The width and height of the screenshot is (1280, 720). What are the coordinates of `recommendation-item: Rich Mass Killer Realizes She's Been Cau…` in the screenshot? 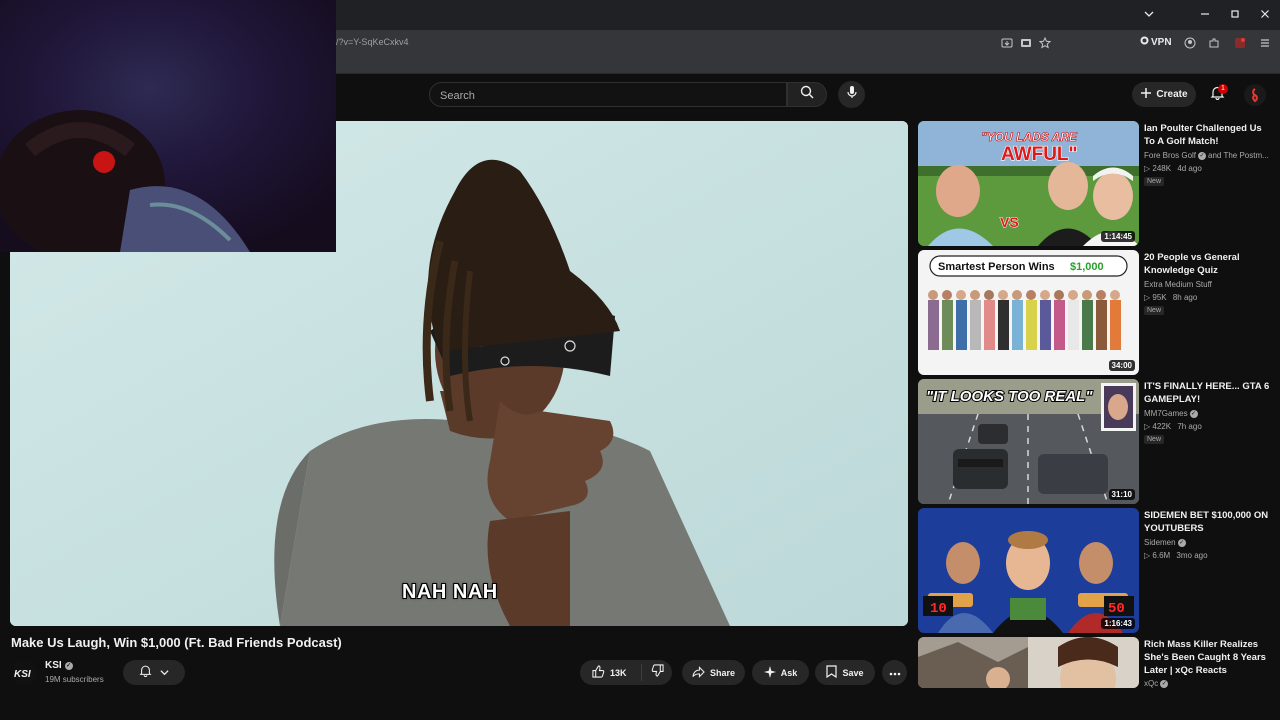 It's located at (1095, 662).